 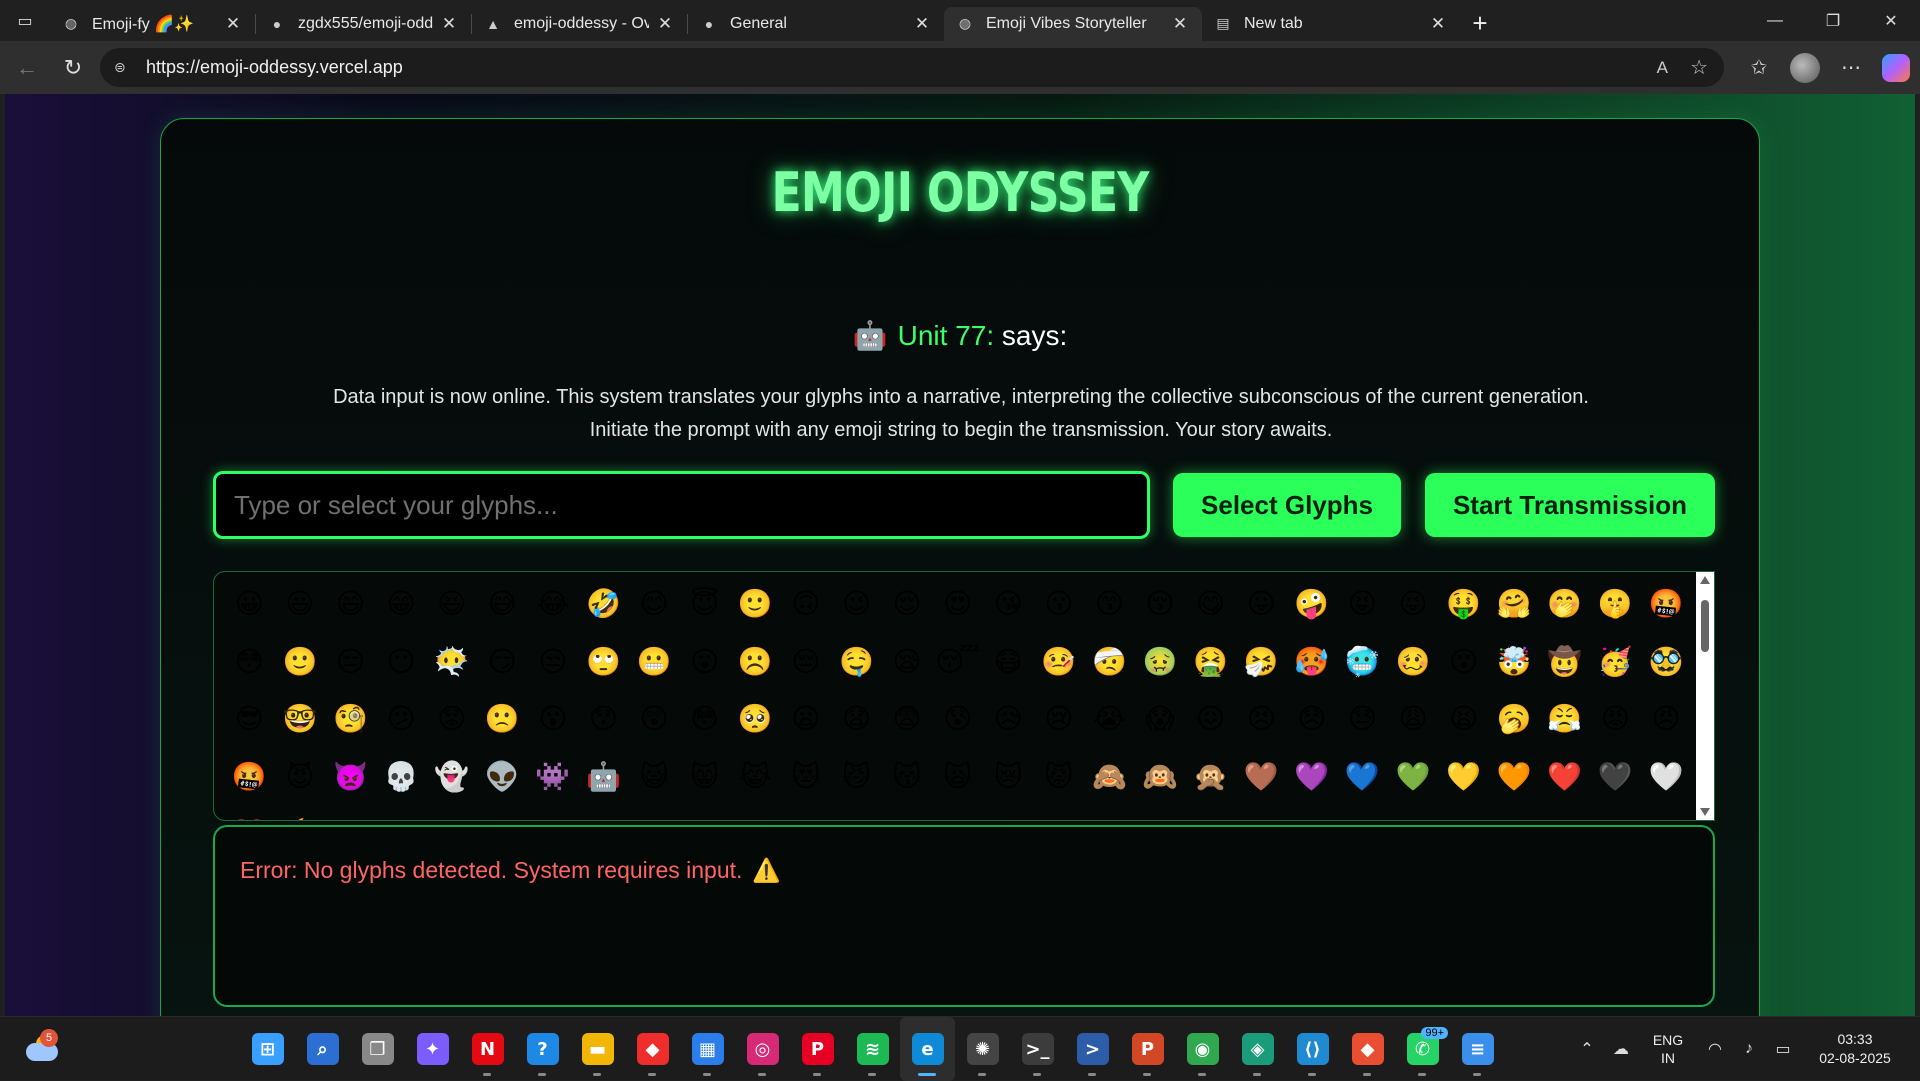 What do you see at coordinates (806, 662) in the screenshot?
I see `emoji-option: 😔` at bounding box center [806, 662].